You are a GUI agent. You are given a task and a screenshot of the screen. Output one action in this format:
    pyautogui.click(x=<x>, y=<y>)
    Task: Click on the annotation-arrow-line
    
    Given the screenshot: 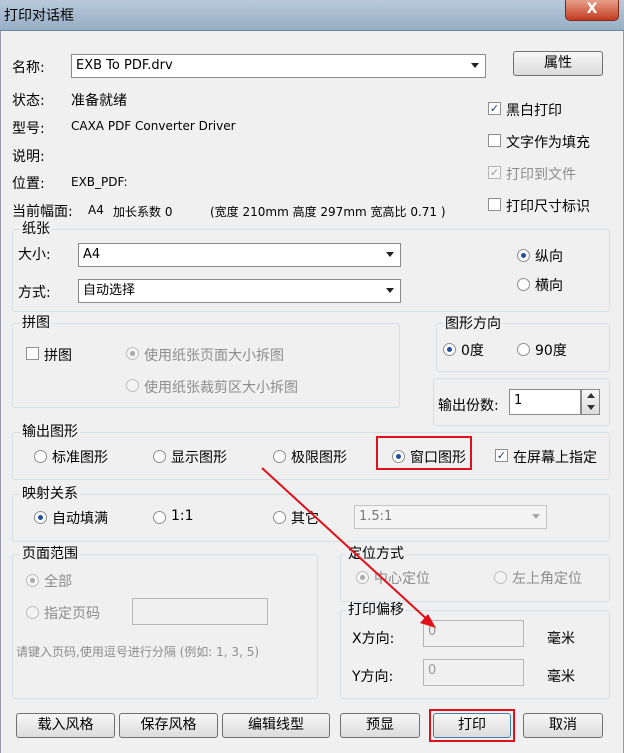 What is the action you would take?
    pyautogui.click(x=346, y=545)
    